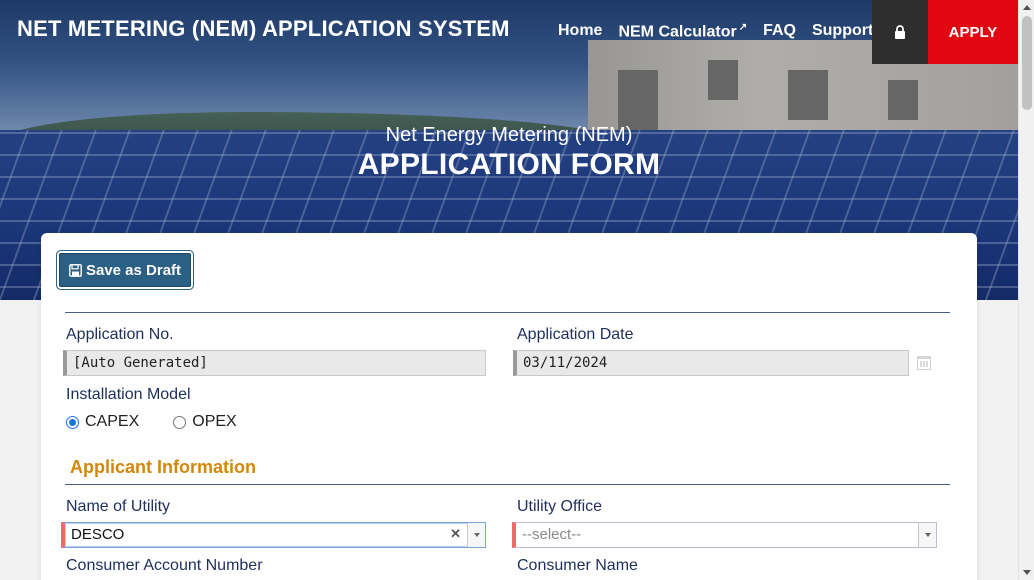 This screenshot has width=1034, height=580. What do you see at coordinates (151, 422) in the screenshot?
I see `installation-model-options: CAPEX OPEX` at bounding box center [151, 422].